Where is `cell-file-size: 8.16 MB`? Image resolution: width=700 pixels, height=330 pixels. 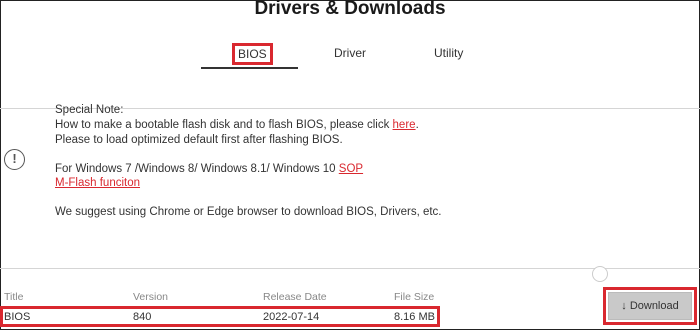
cell-file-size: 8.16 MB is located at coordinates (414, 317).